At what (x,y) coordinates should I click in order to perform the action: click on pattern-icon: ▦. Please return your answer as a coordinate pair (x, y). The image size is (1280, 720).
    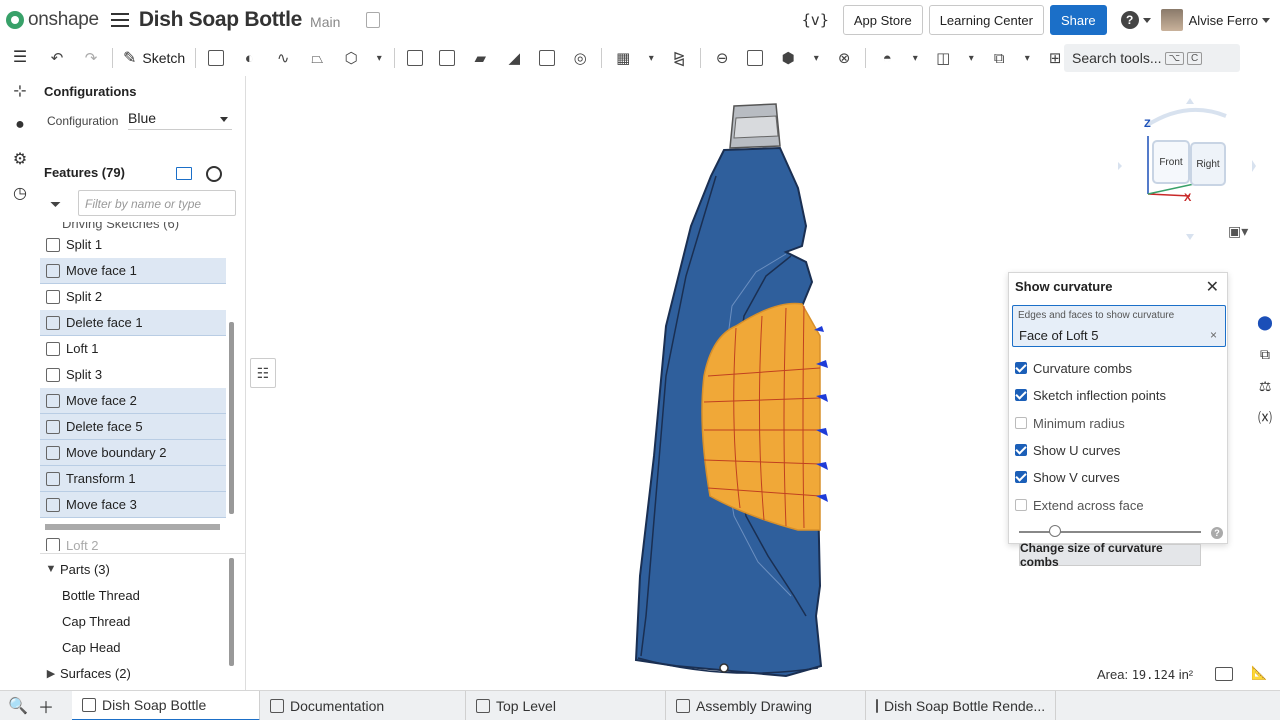
    Looking at the image, I should click on (623, 58).